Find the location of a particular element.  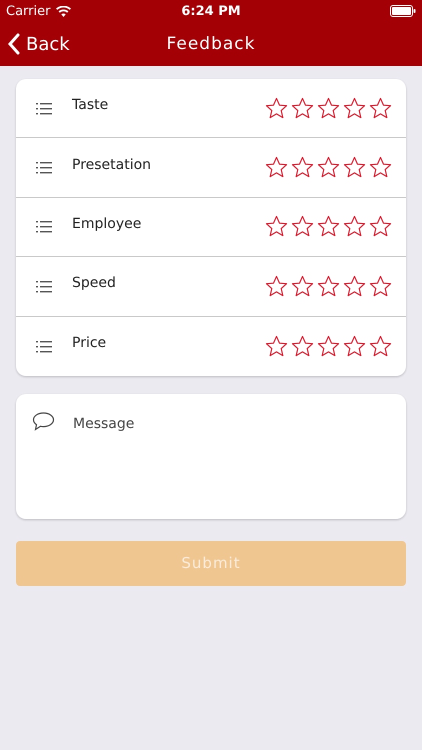

battery-icon is located at coordinates (403, 11).